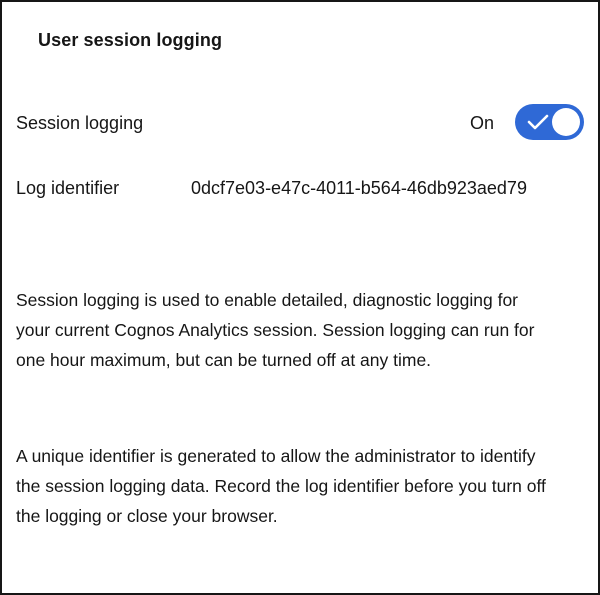 The image size is (600, 595). What do you see at coordinates (359, 188) in the screenshot?
I see `log-identifier-value: 0dcf7e03-e47c-4011-b564-46db923aed79` at bounding box center [359, 188].